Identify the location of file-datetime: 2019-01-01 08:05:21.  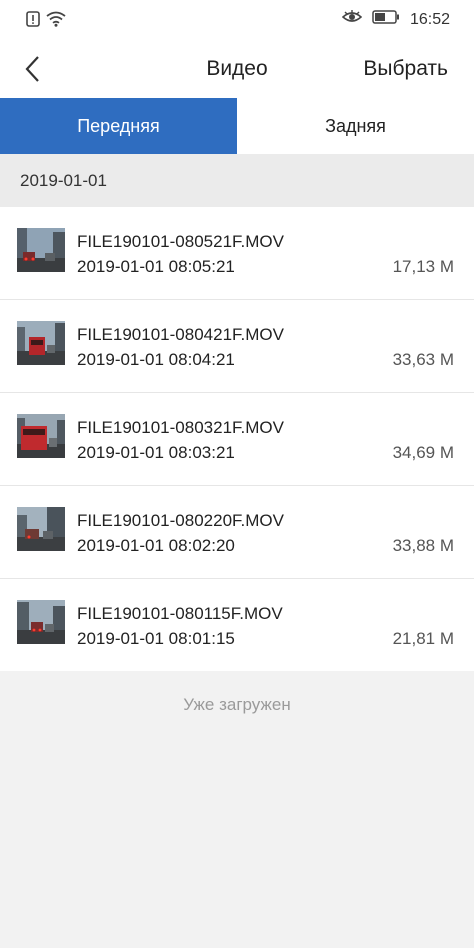
(156, 266).